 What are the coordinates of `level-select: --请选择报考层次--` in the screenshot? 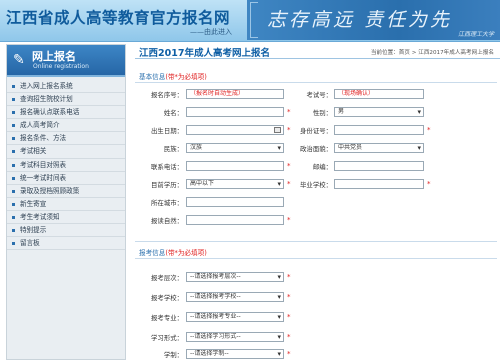 It's located at (235, 277).